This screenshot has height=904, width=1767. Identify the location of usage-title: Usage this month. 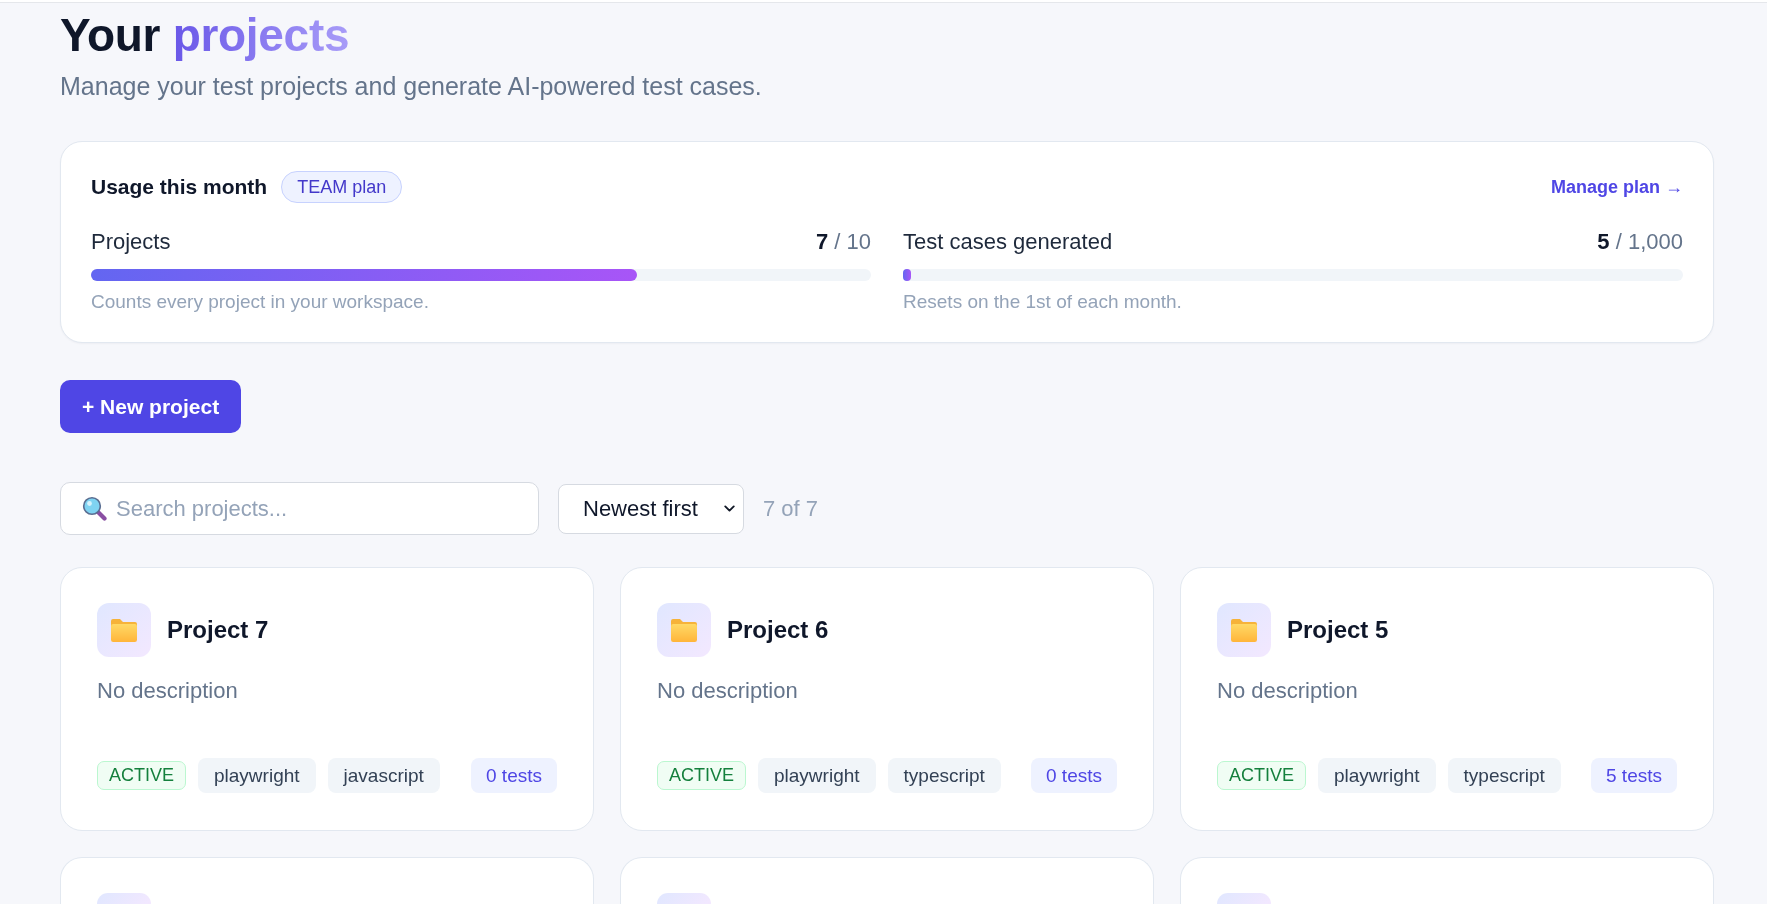
(179, 187).